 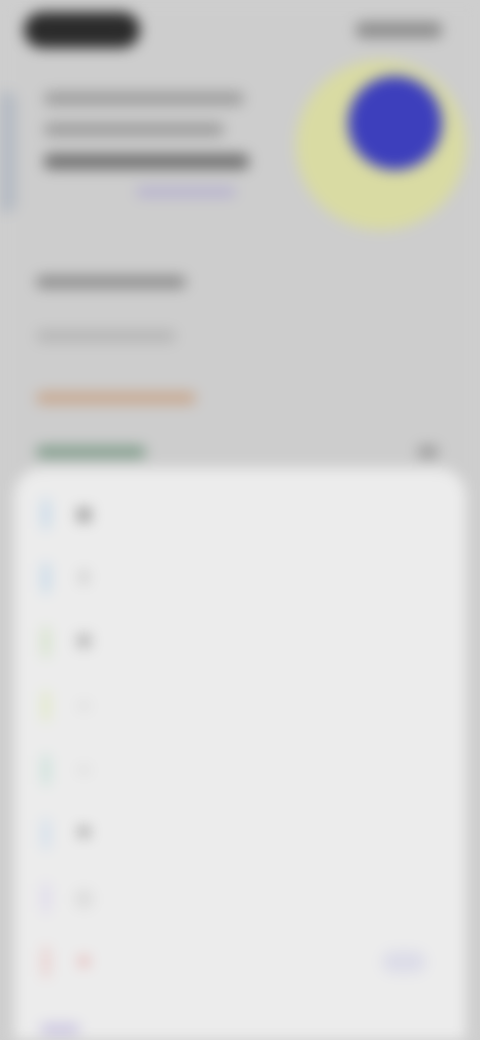 I want to click on menu-item: ⚑, so click(x=240, y=834).